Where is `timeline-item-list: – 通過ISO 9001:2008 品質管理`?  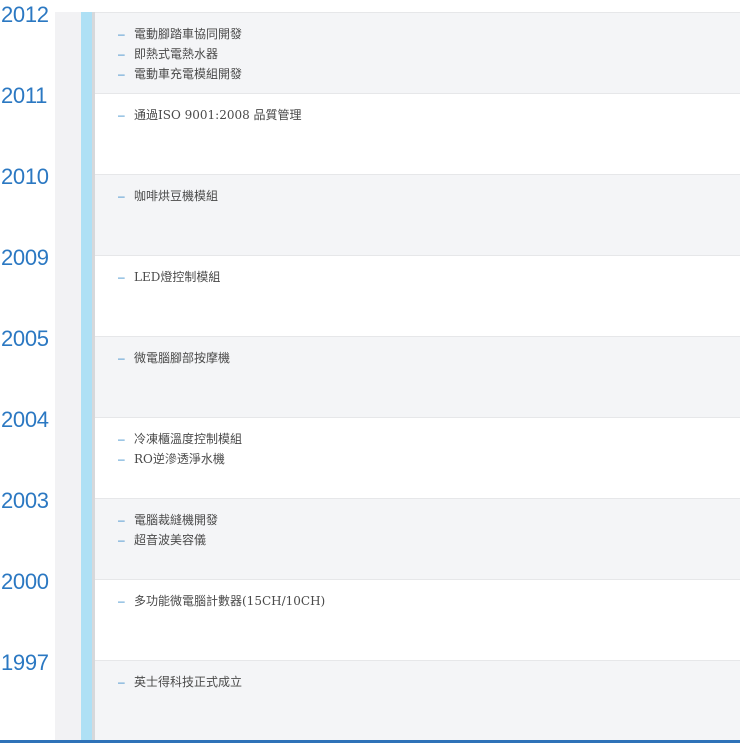
timeline-item-list: – 通過ISO 9001:2008 品質管理 is located at coordinates (210, 115).